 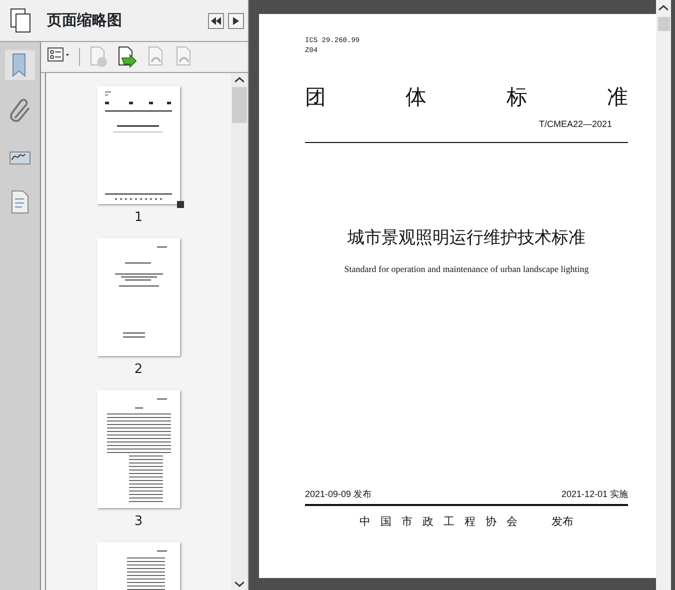 I want to click on publisher-name: 中国市政工程协会, so click(x=444, y=522).